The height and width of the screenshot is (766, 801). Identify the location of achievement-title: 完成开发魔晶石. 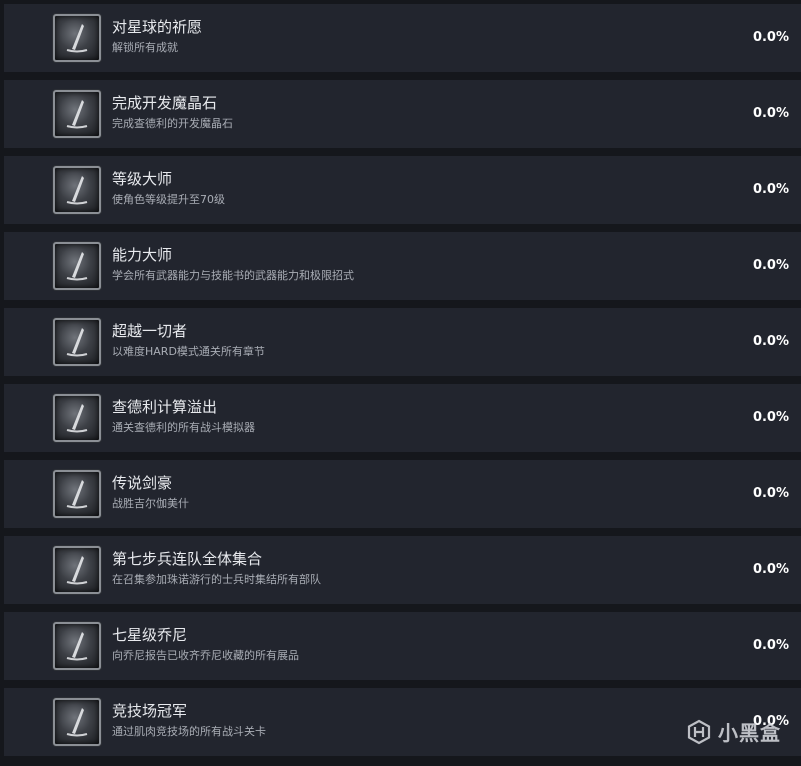
(165, 103).